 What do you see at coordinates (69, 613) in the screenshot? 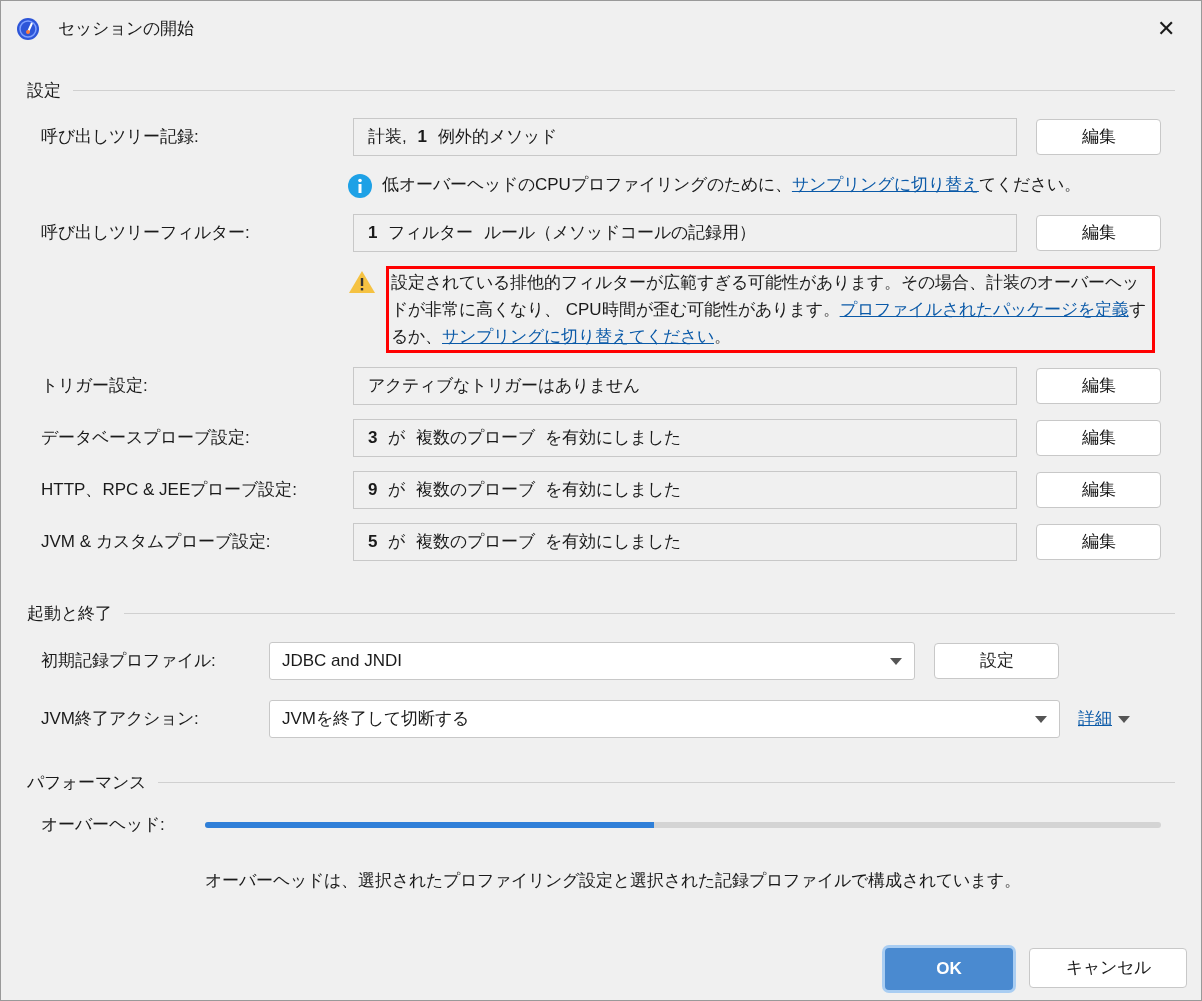
I see `section-title: 起動と終了` at bounding box center [69, 613].